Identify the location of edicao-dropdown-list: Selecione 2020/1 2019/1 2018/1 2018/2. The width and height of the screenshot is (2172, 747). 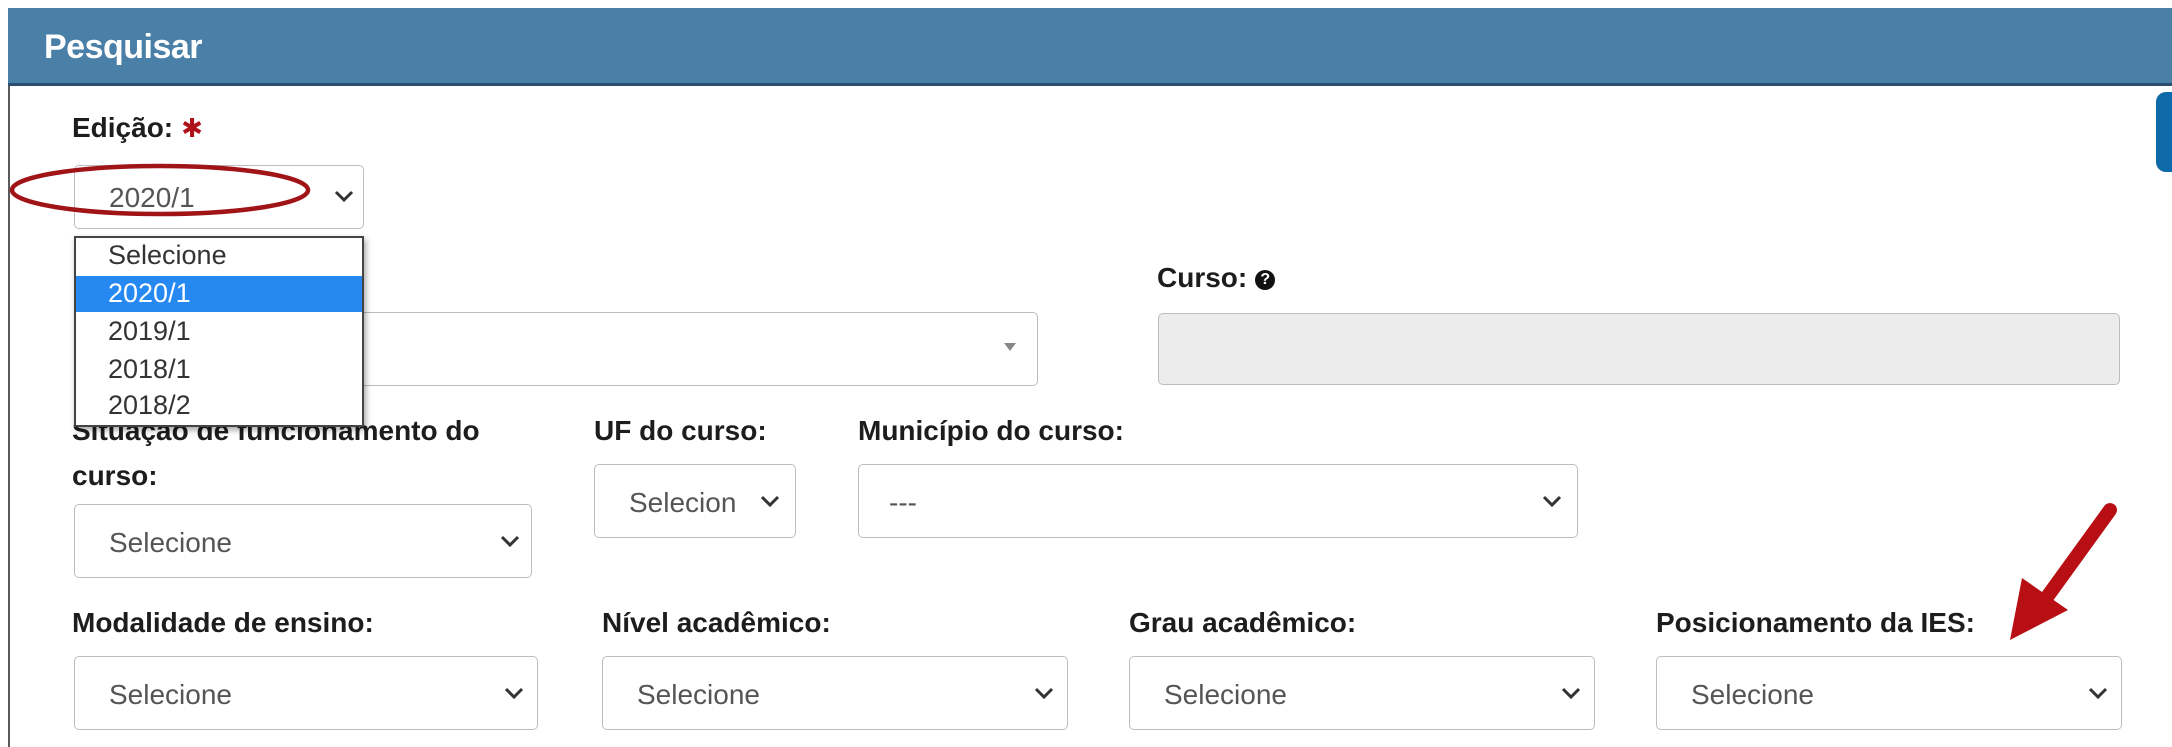
(219, 331).